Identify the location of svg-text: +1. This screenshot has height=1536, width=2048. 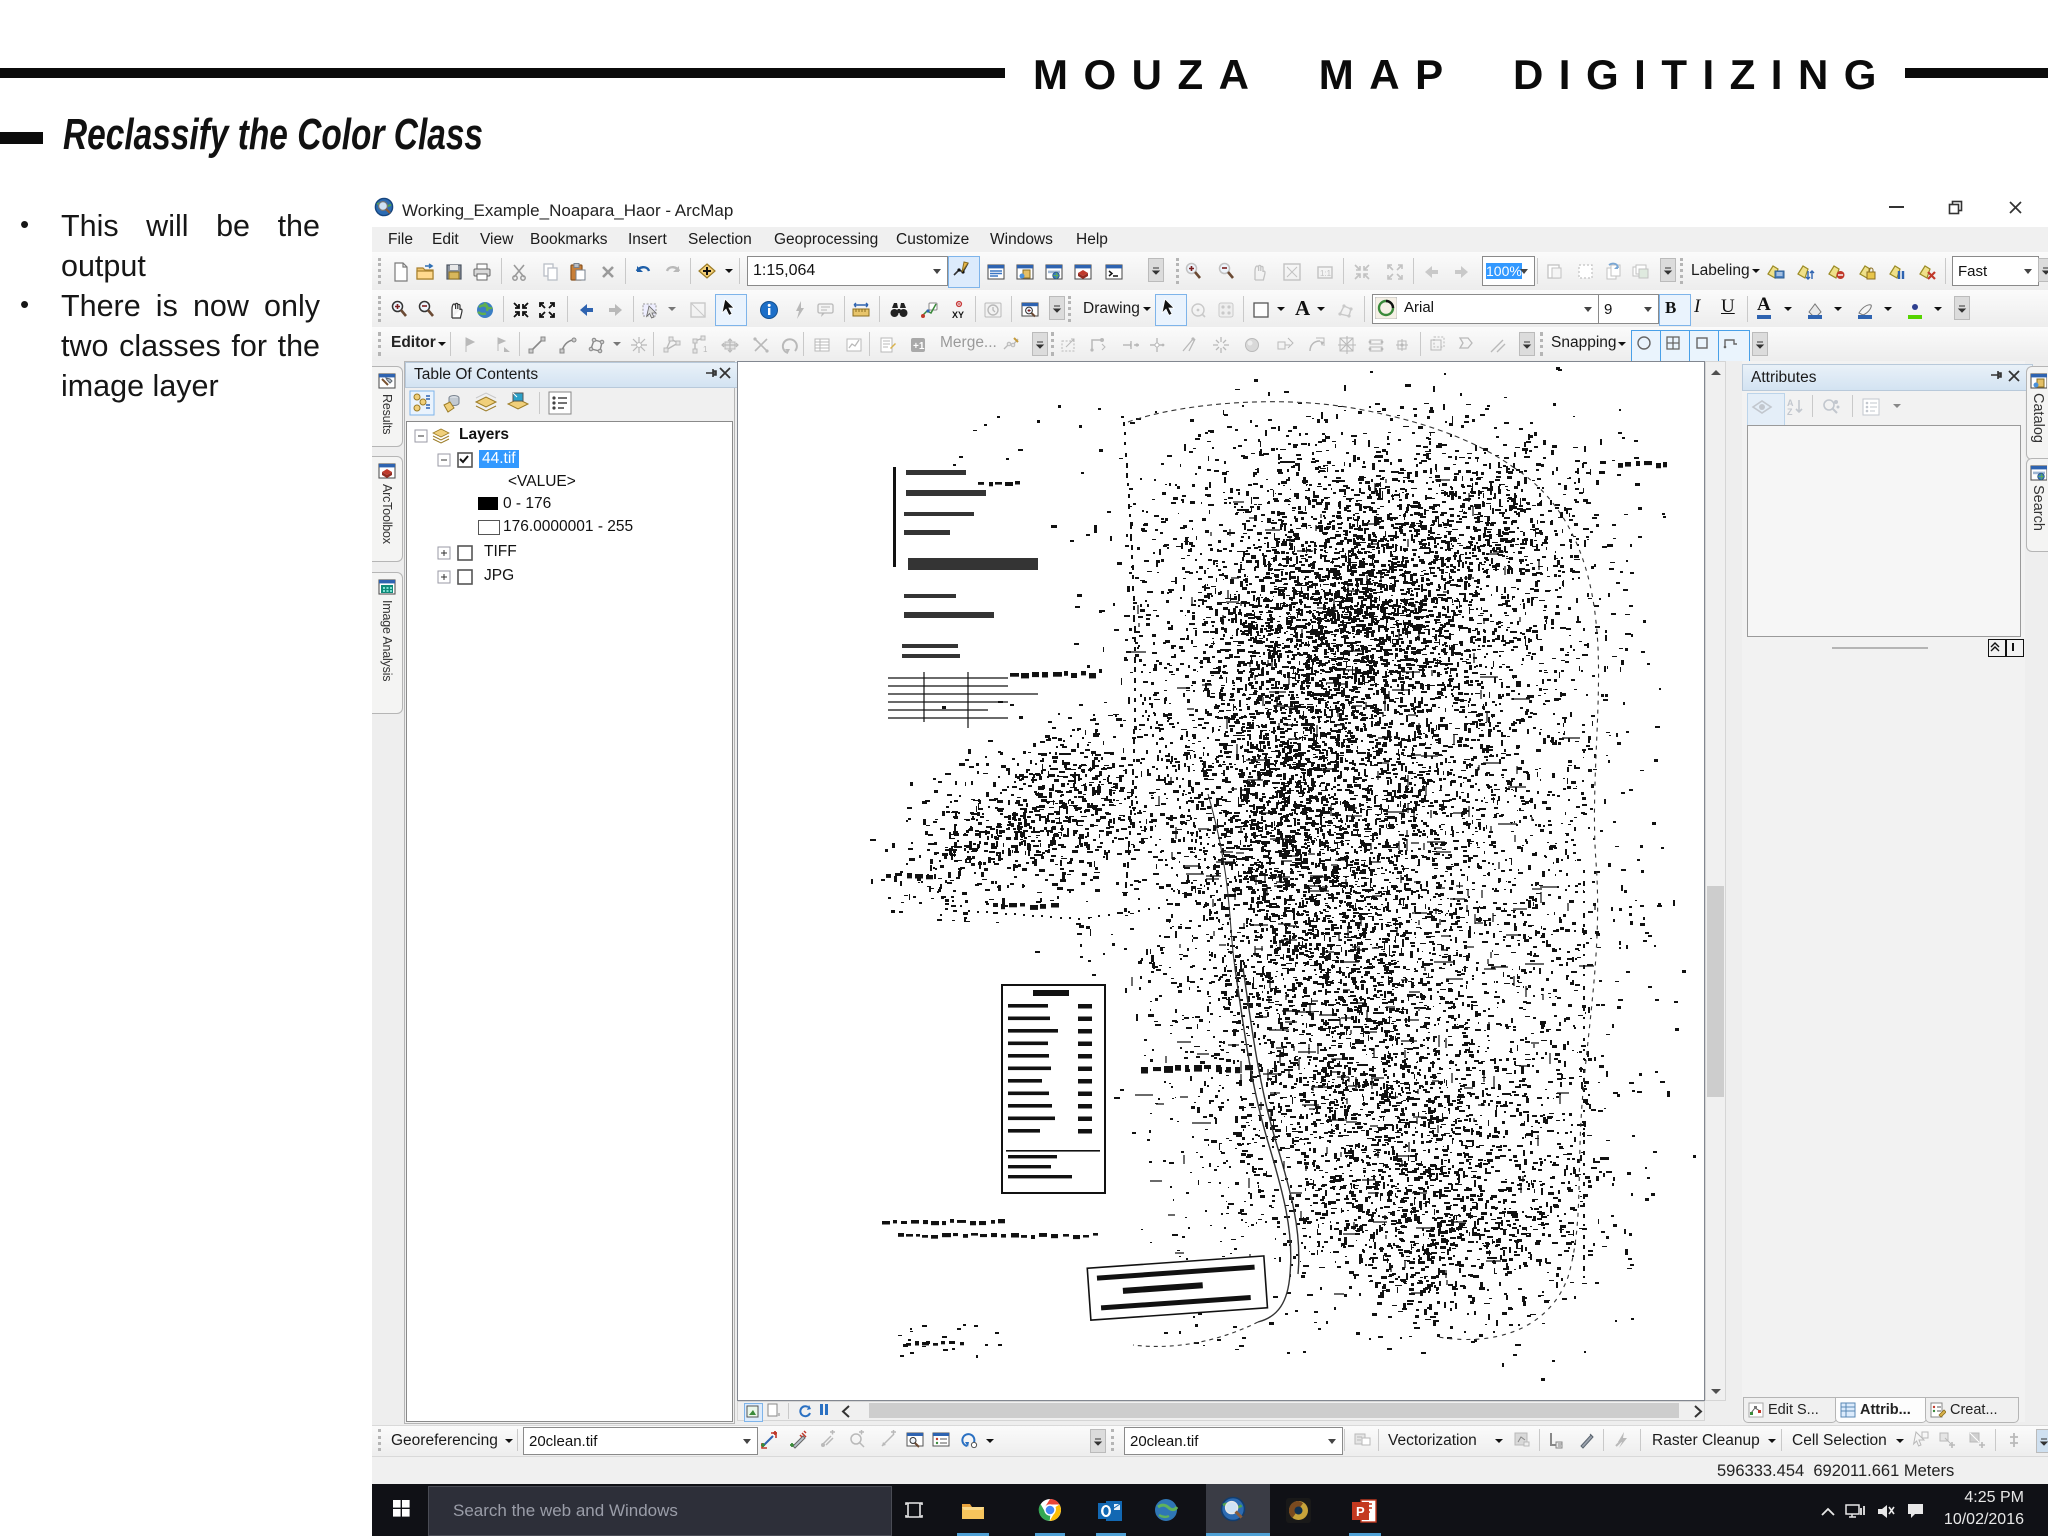
(919, 346).